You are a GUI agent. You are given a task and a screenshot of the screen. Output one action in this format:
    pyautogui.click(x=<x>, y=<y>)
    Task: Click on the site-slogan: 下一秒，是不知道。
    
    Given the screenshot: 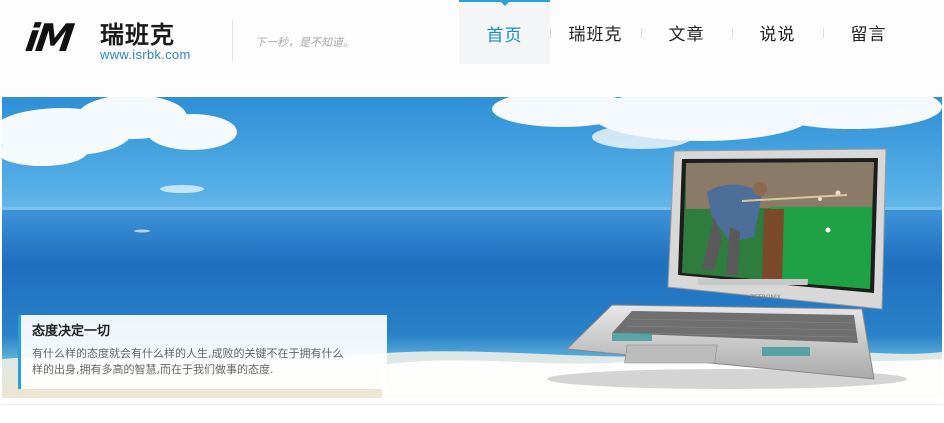 What is the action you would take?
    pyautogui.click(x=304, y=42)
    